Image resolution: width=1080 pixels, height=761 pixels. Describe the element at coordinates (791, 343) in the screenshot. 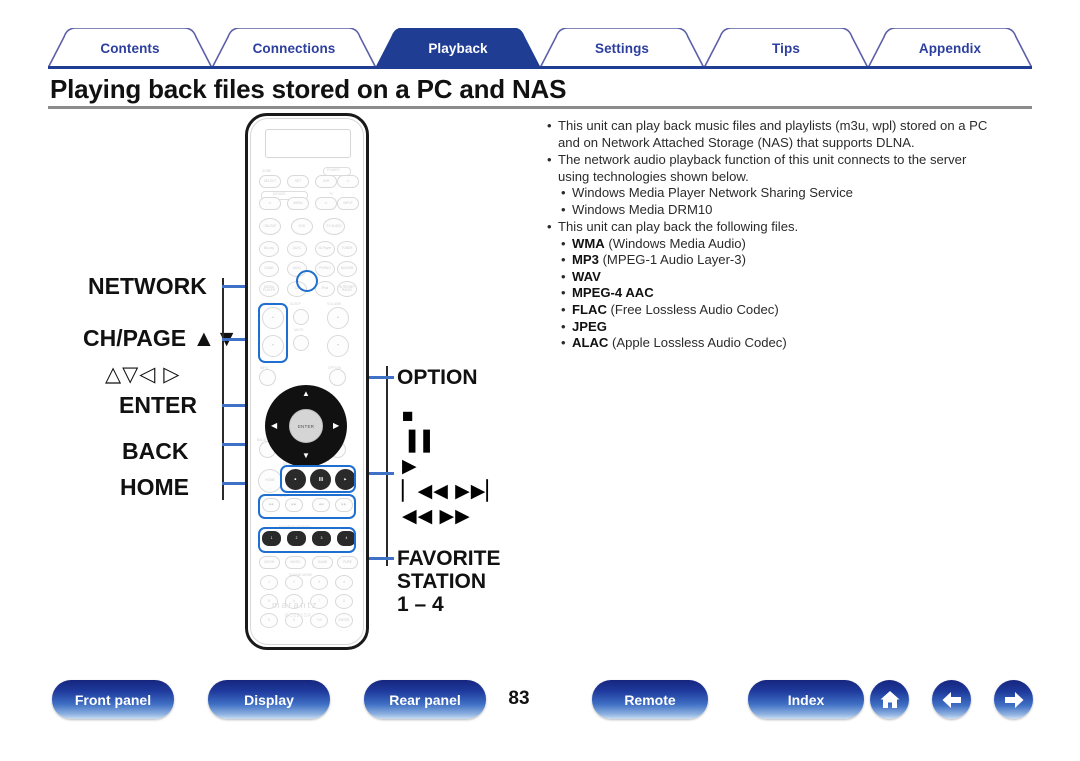

I see `format-item: • ALAC (Apple Lossless Audio Codec)` at that location.